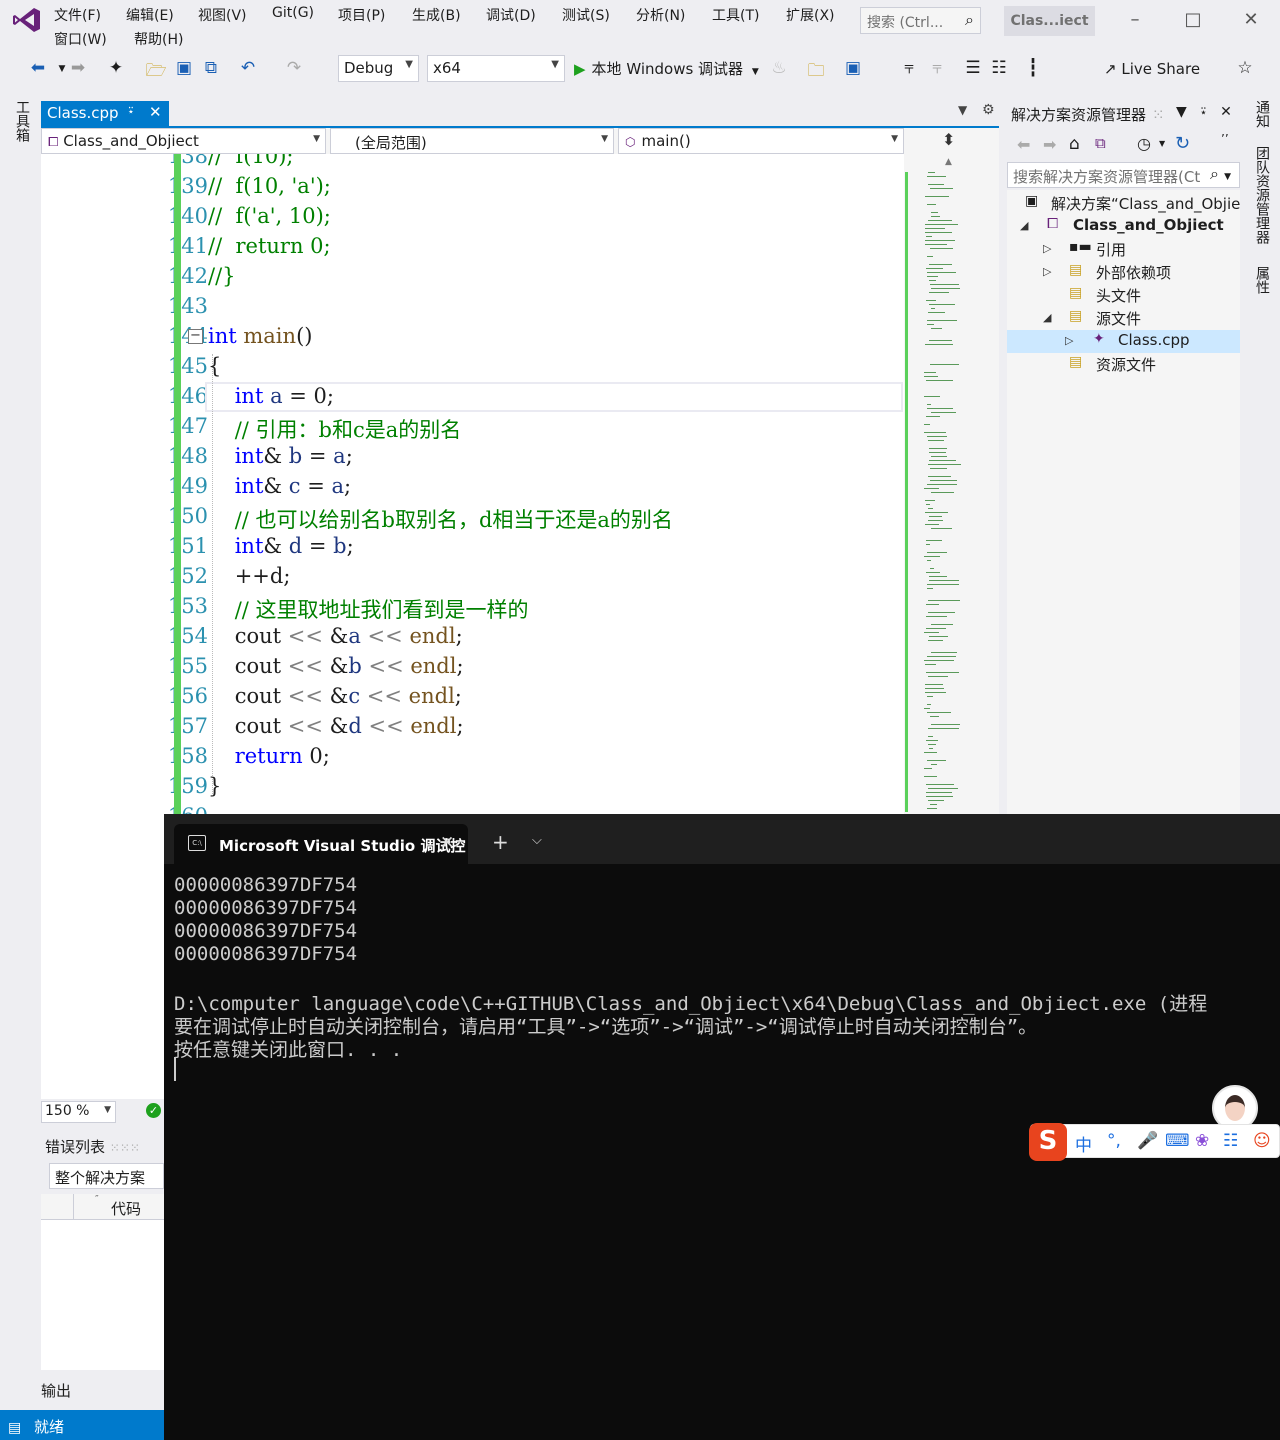  I want to click on undo-icon: ↶, so click(248, 68).